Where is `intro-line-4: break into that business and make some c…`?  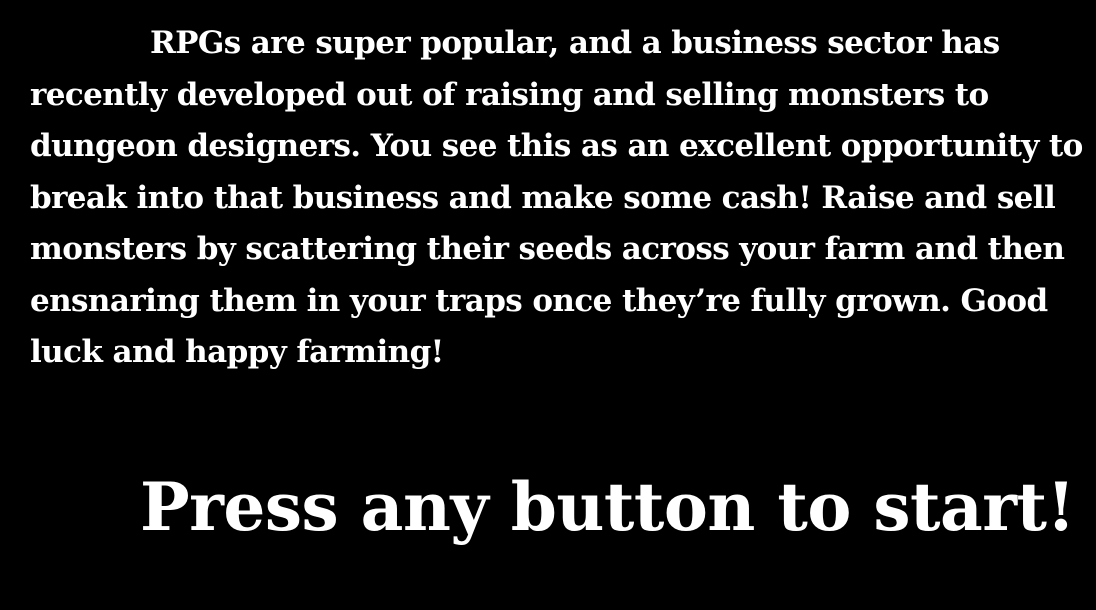
intro-line-4: break into that business and make some c… is located at coordinates (543, 197).